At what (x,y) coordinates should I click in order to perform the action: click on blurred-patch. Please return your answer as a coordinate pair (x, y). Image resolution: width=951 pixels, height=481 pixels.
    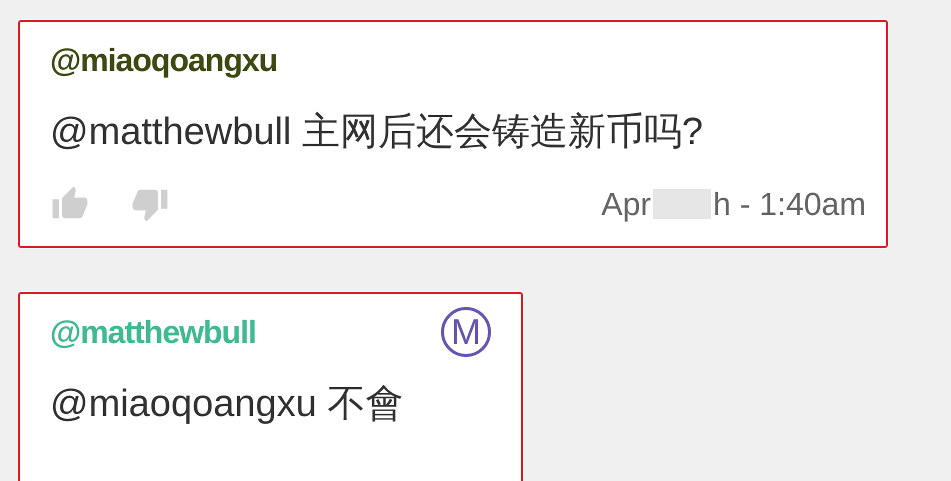
    Looking at the image, I should click on (682, 204).